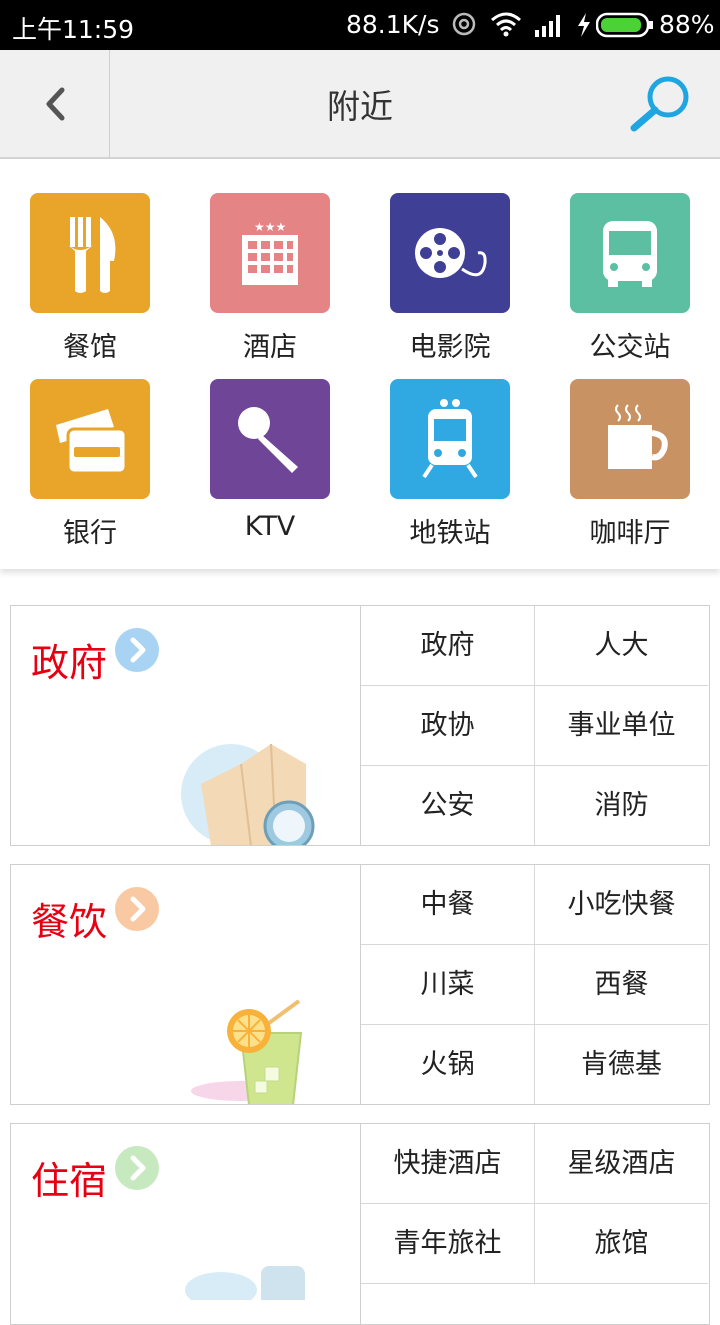 This screenshot has width=720, height=1325. I want to click on page-title: 附近, so click(360, 106).